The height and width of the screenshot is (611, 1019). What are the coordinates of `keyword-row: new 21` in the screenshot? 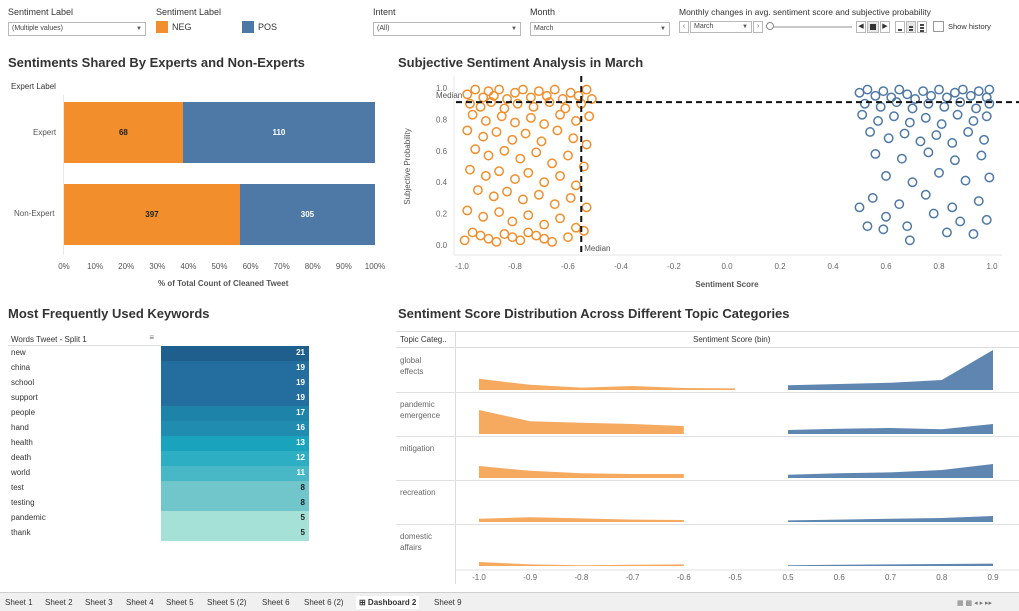 It's located at (155, 353).